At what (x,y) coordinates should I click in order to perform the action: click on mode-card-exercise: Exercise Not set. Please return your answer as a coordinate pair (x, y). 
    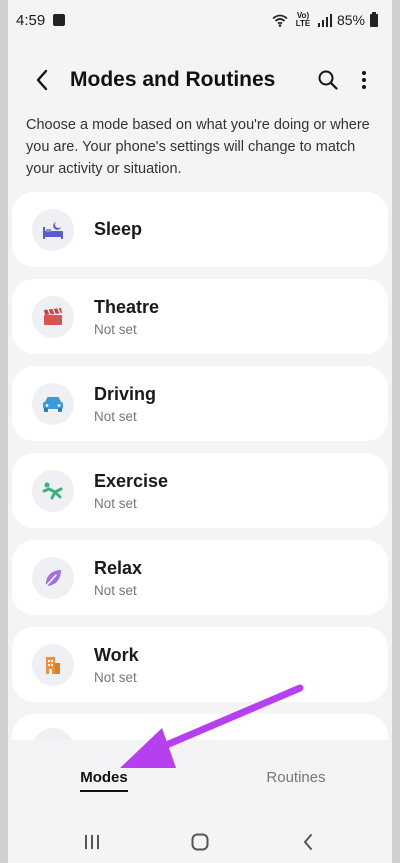
    Looking at the image, I should click on (200, 490).